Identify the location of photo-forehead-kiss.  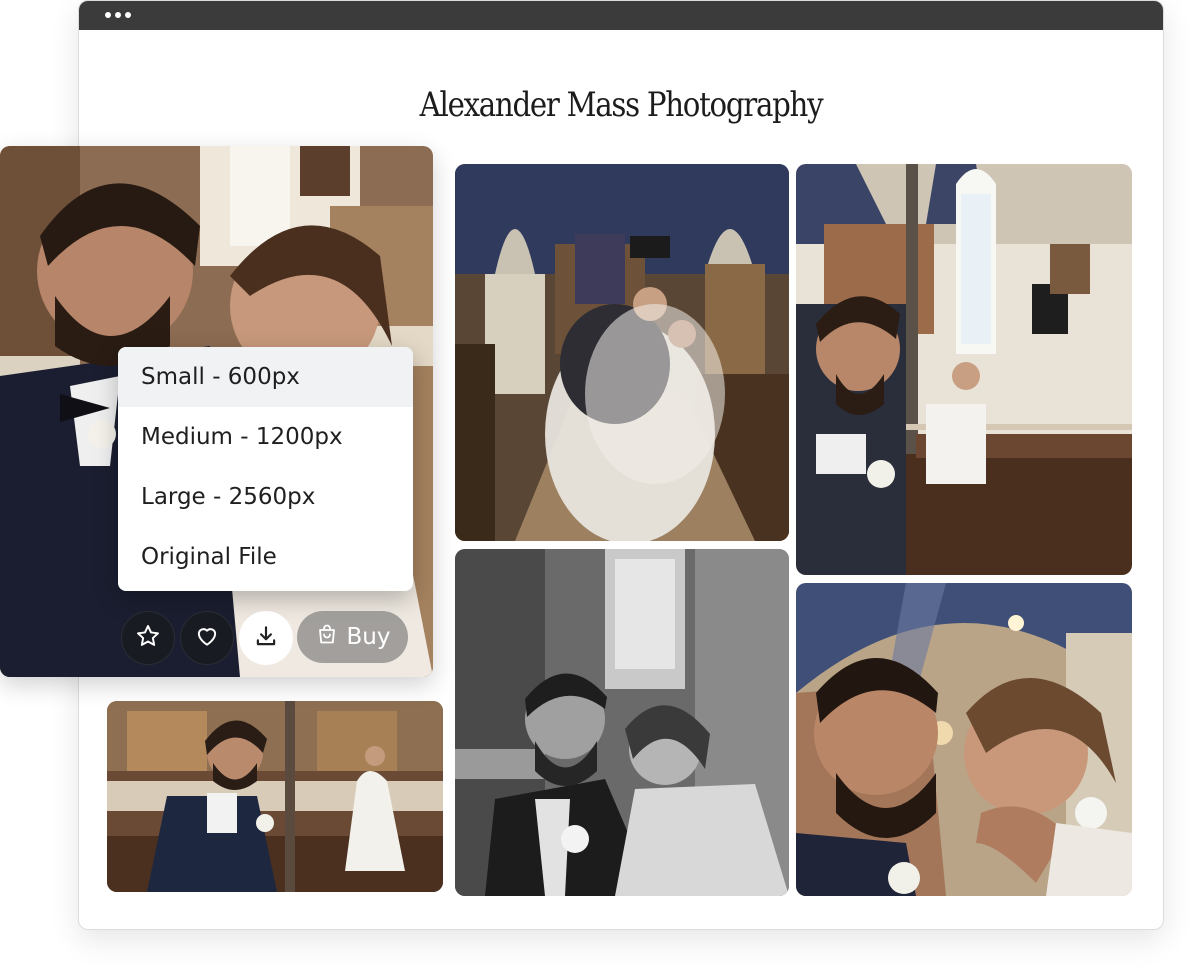
(964, 739).